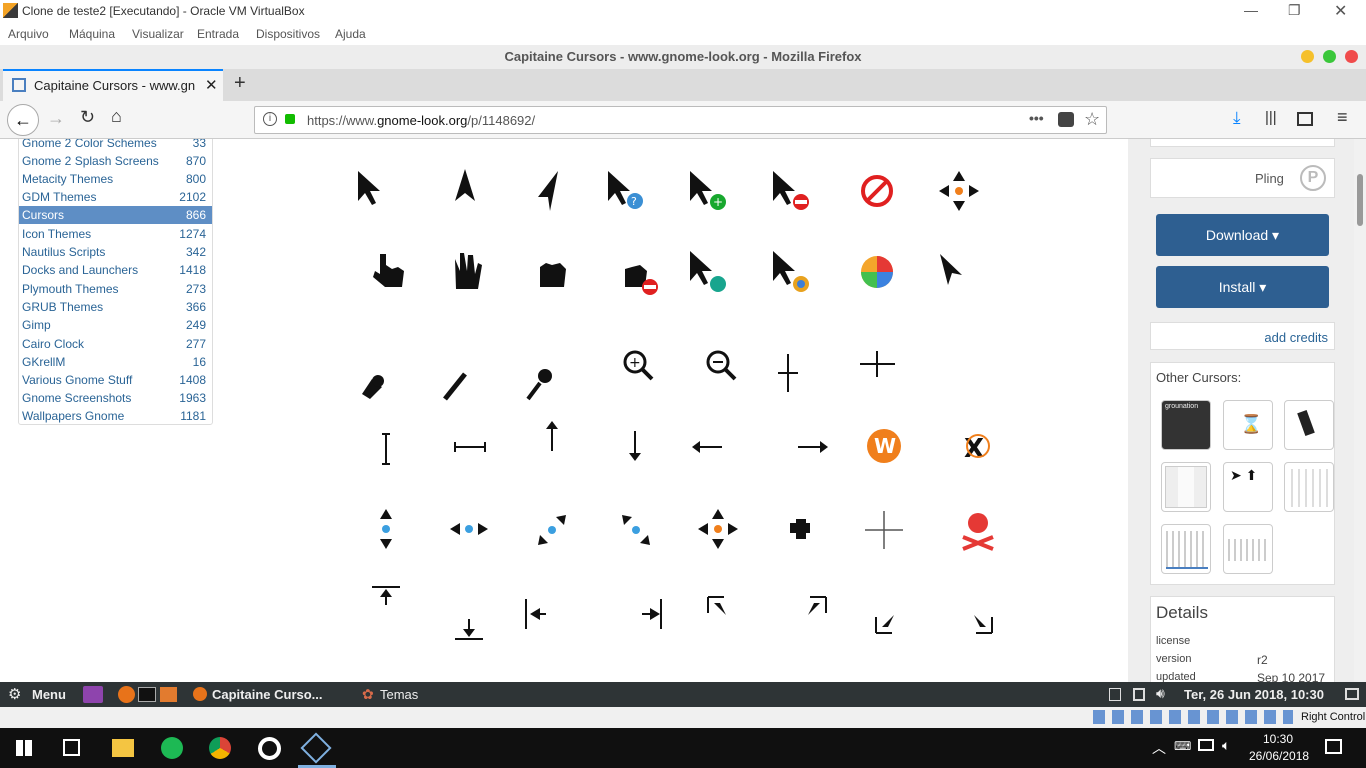 This screenshot has width=1366, height=768. Describe the element at coordinates (14, 694) in the screenshot. I see `gear-icon: ⚙` at that location.